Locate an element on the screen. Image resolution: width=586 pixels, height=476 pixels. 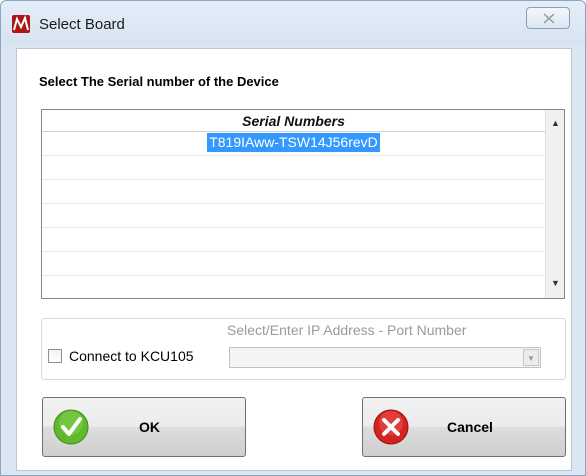
title-bar: Select Board is located at coordinates (293, 23).